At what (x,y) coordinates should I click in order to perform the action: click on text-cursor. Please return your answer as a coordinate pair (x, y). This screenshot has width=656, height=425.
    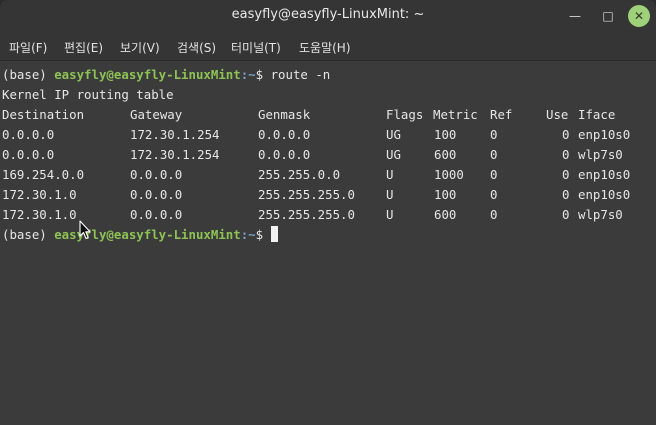
    Looking at the image, I should click on (274, 234).